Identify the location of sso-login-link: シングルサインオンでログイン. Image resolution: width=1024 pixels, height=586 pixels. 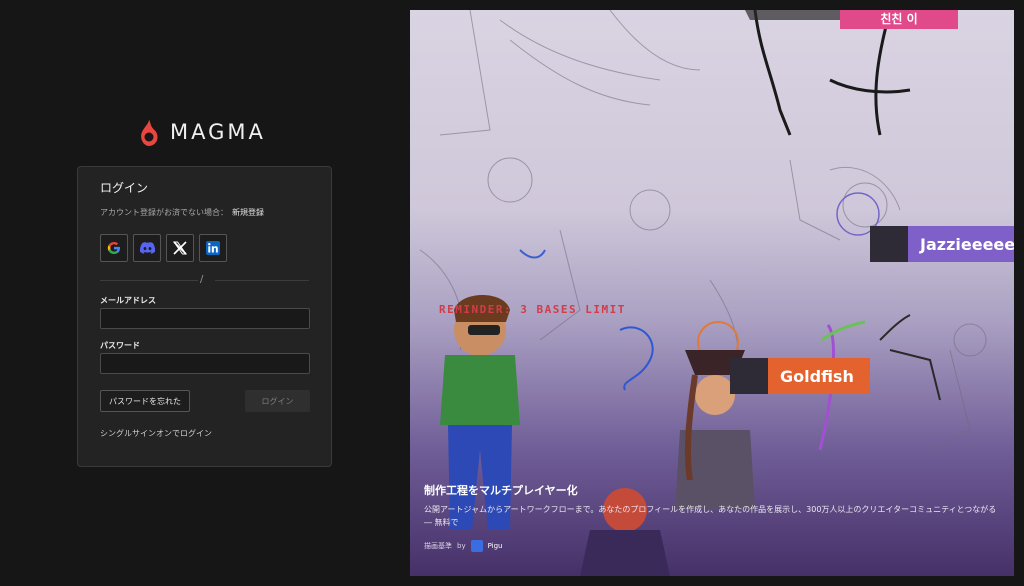
(156, 433).